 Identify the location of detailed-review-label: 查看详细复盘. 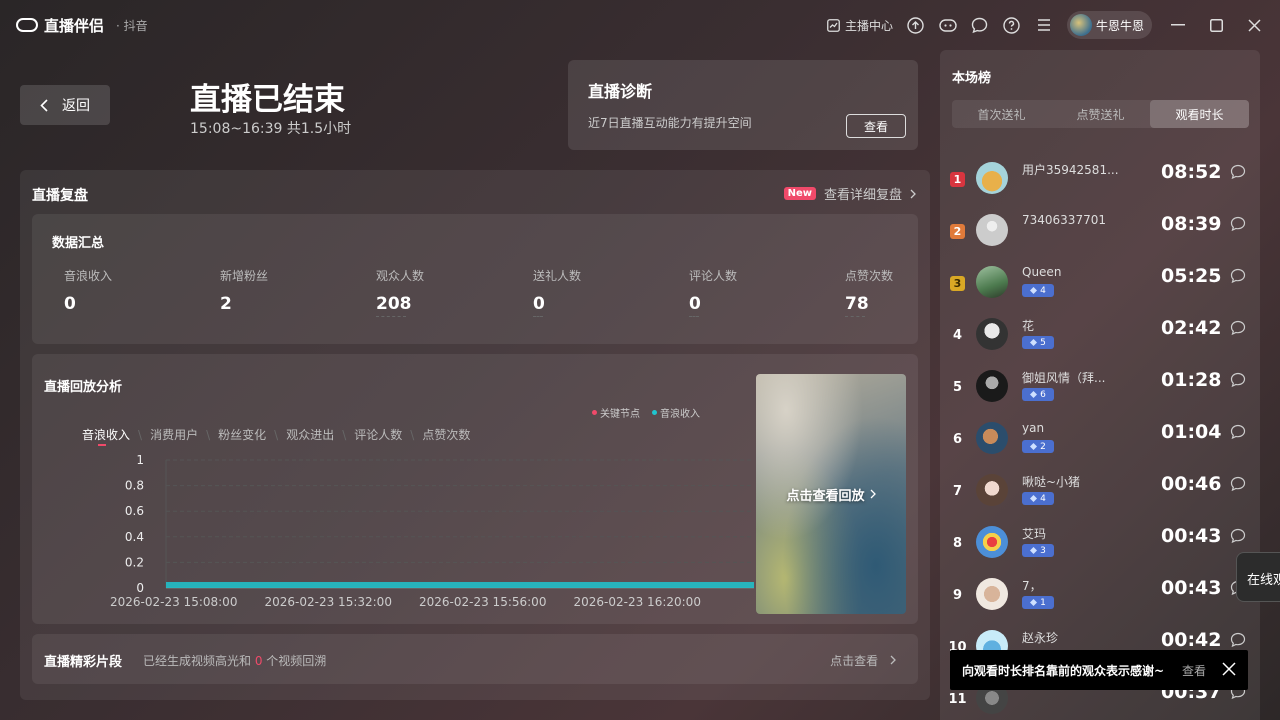
(862, 195).